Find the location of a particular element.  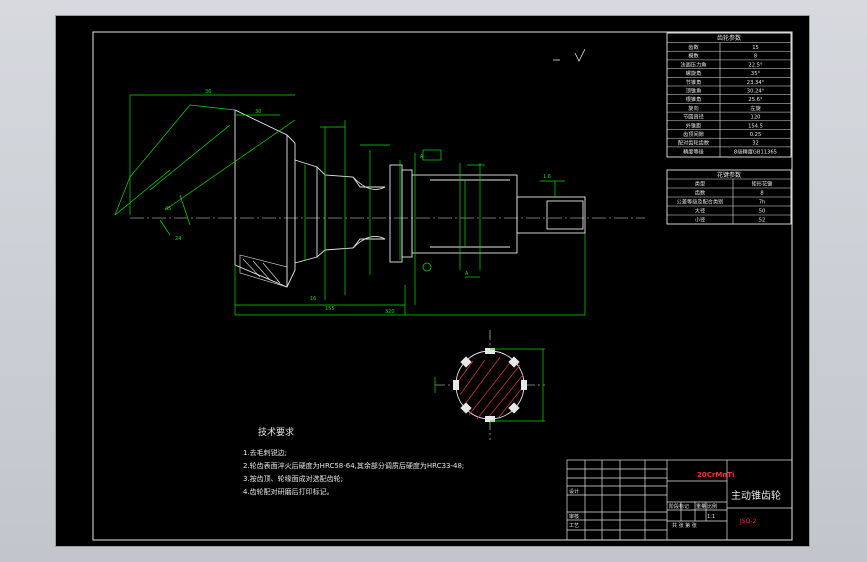

shaft-outline is located at coordinates (410, 198).